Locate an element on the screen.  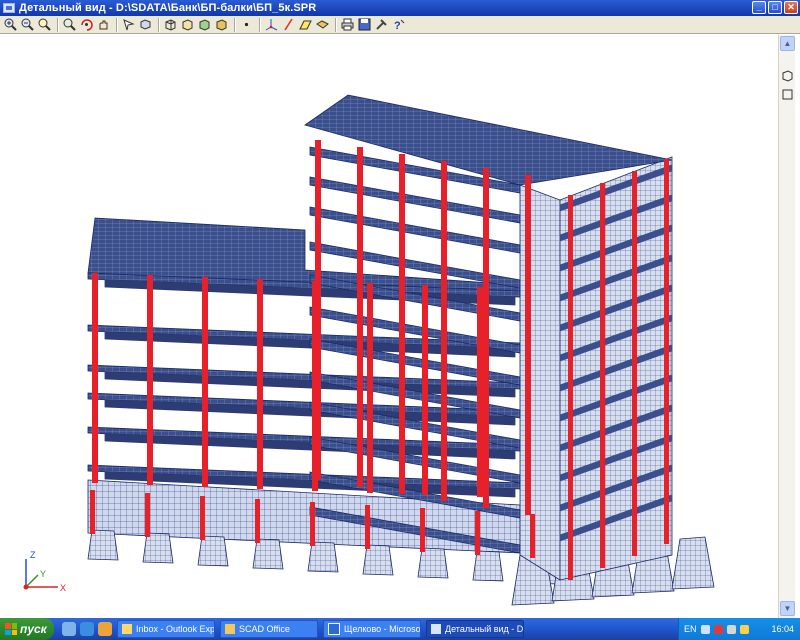
axes-indicator: Z Y X is located at coordinates (44, 571).